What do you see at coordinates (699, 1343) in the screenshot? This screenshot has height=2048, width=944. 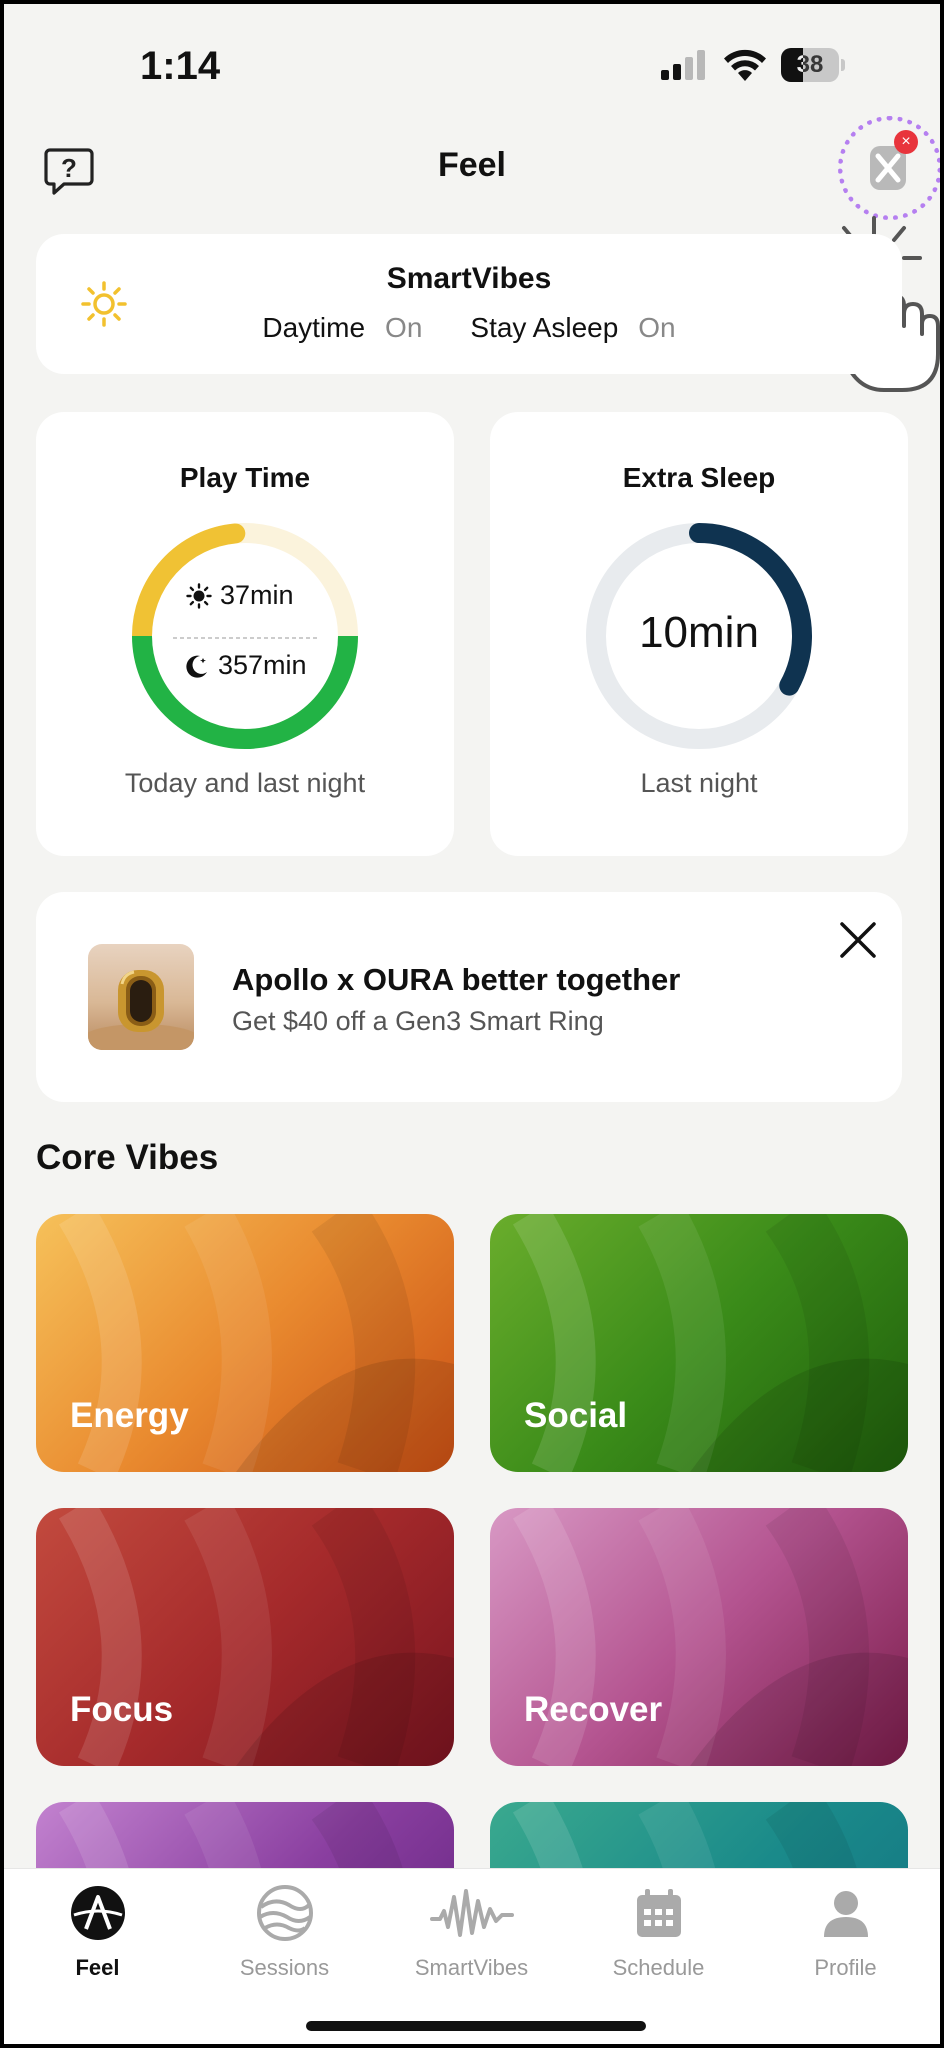 I see `vibe-card-1: Social` at bounding box center [699, 1343].